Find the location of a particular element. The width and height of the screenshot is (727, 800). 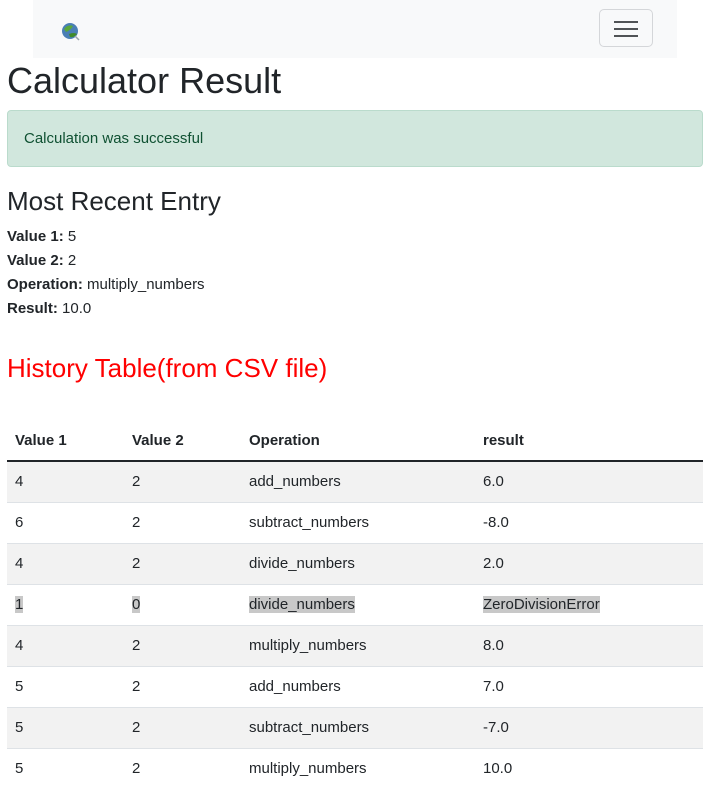

page-title: Calculator Result is located at coordinates (144, 80).